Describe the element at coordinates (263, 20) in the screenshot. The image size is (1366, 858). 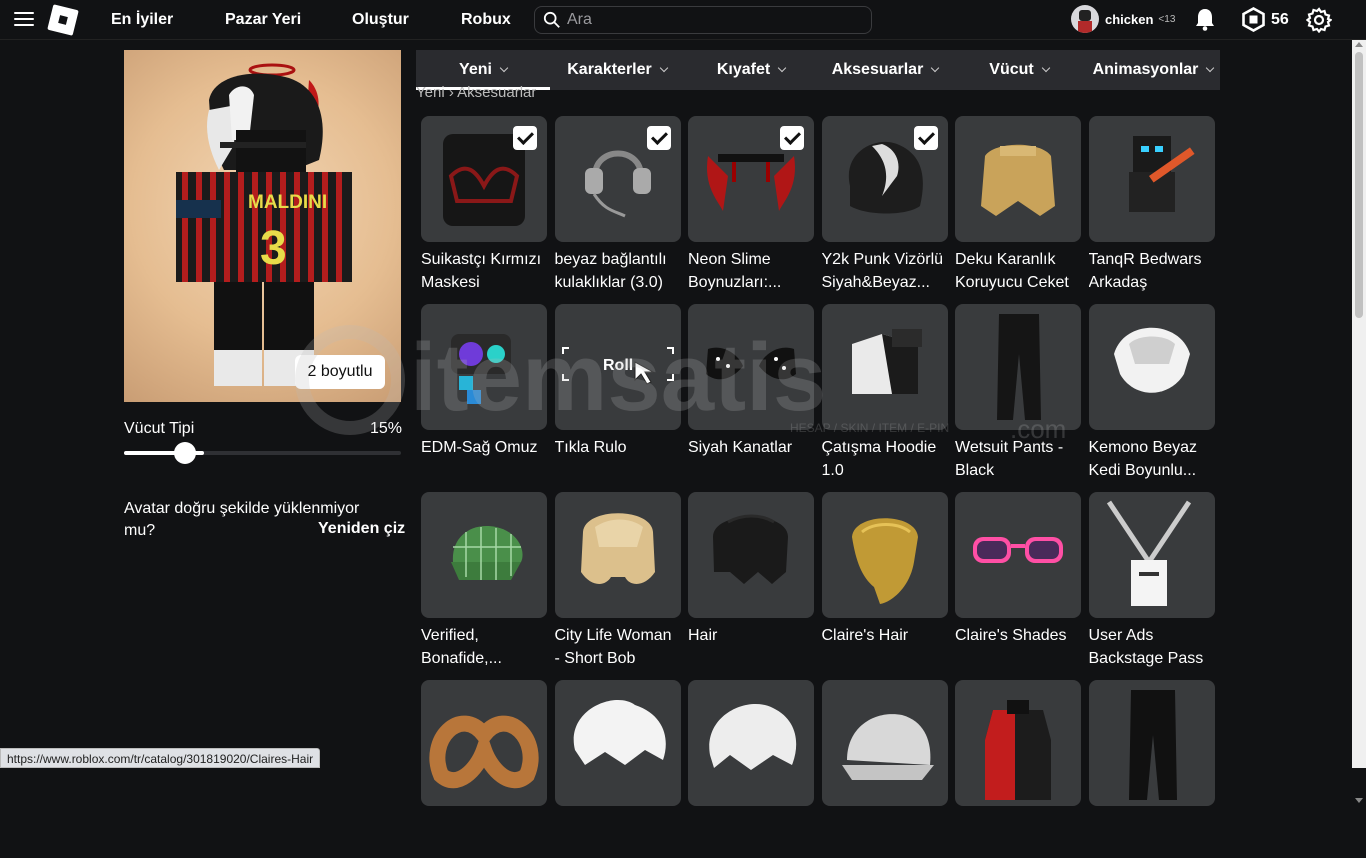
I see `nav-link-marketplace: Pazar Yeri` at that location.